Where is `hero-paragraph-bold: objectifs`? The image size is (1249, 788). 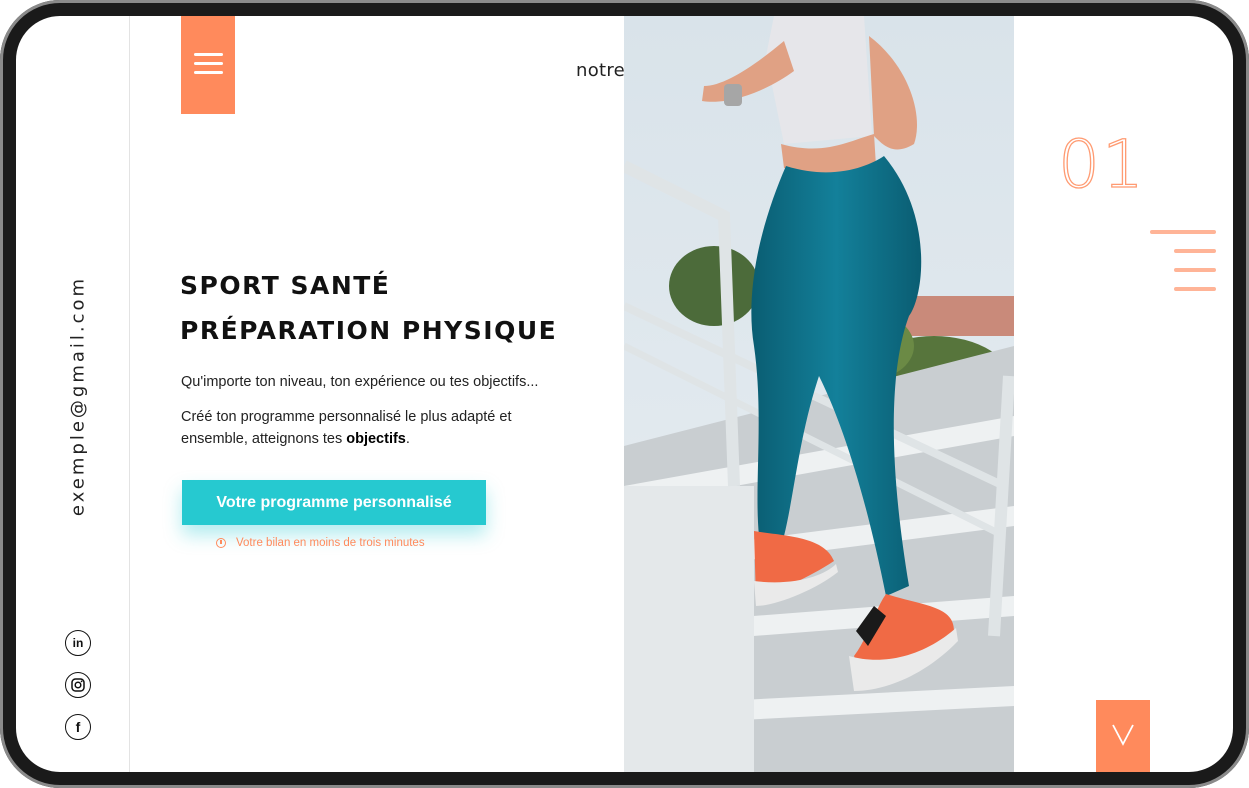
hero-paragraph-bold: objectifs is located at coordinates (376, 439).